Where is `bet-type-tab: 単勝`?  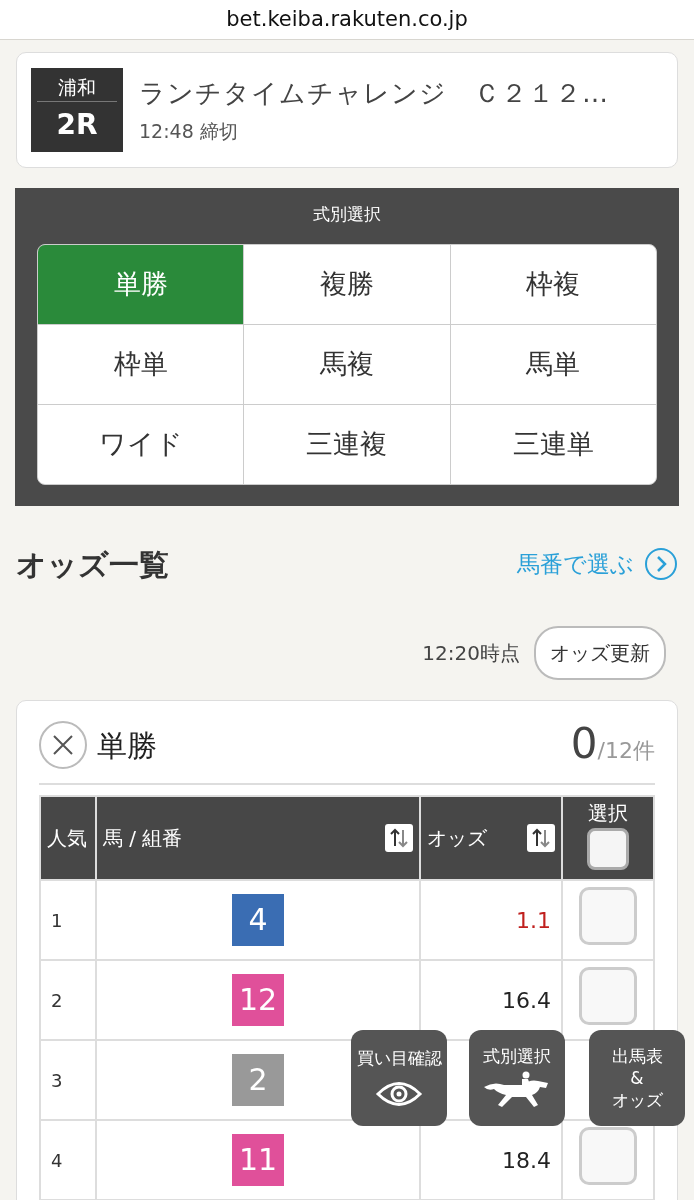
bet-type-tab: 単勝 is located at coordinates (141, 284).